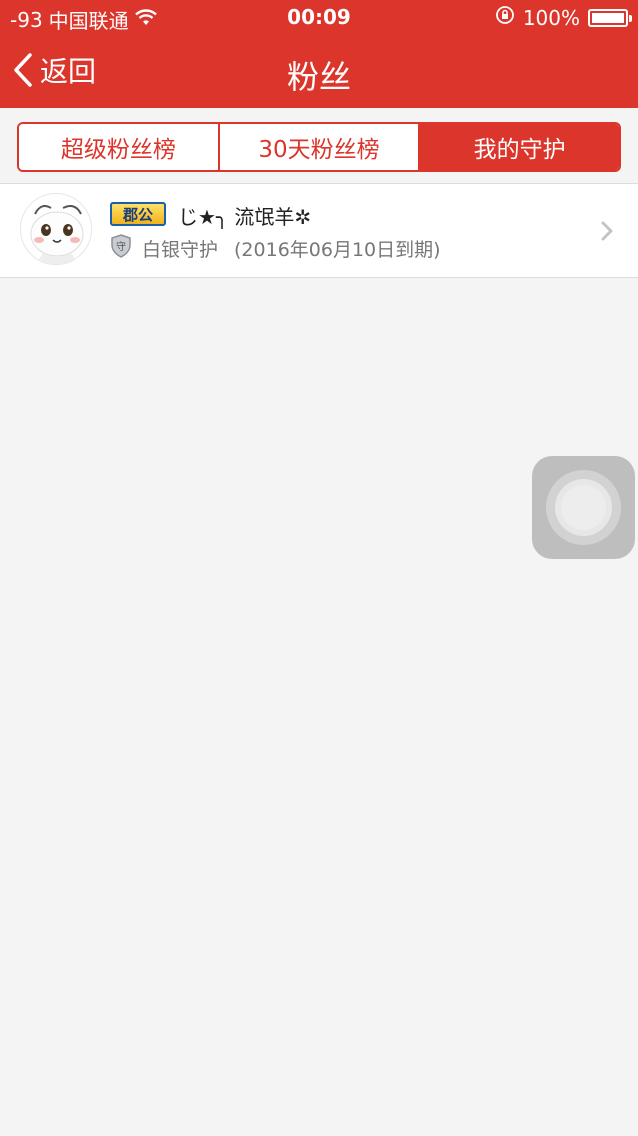 The image size is (638, 1136). I want to click on segmented-control: 超级粉丝榜 30天粉丝榜 我的守护, so click(319, 147).